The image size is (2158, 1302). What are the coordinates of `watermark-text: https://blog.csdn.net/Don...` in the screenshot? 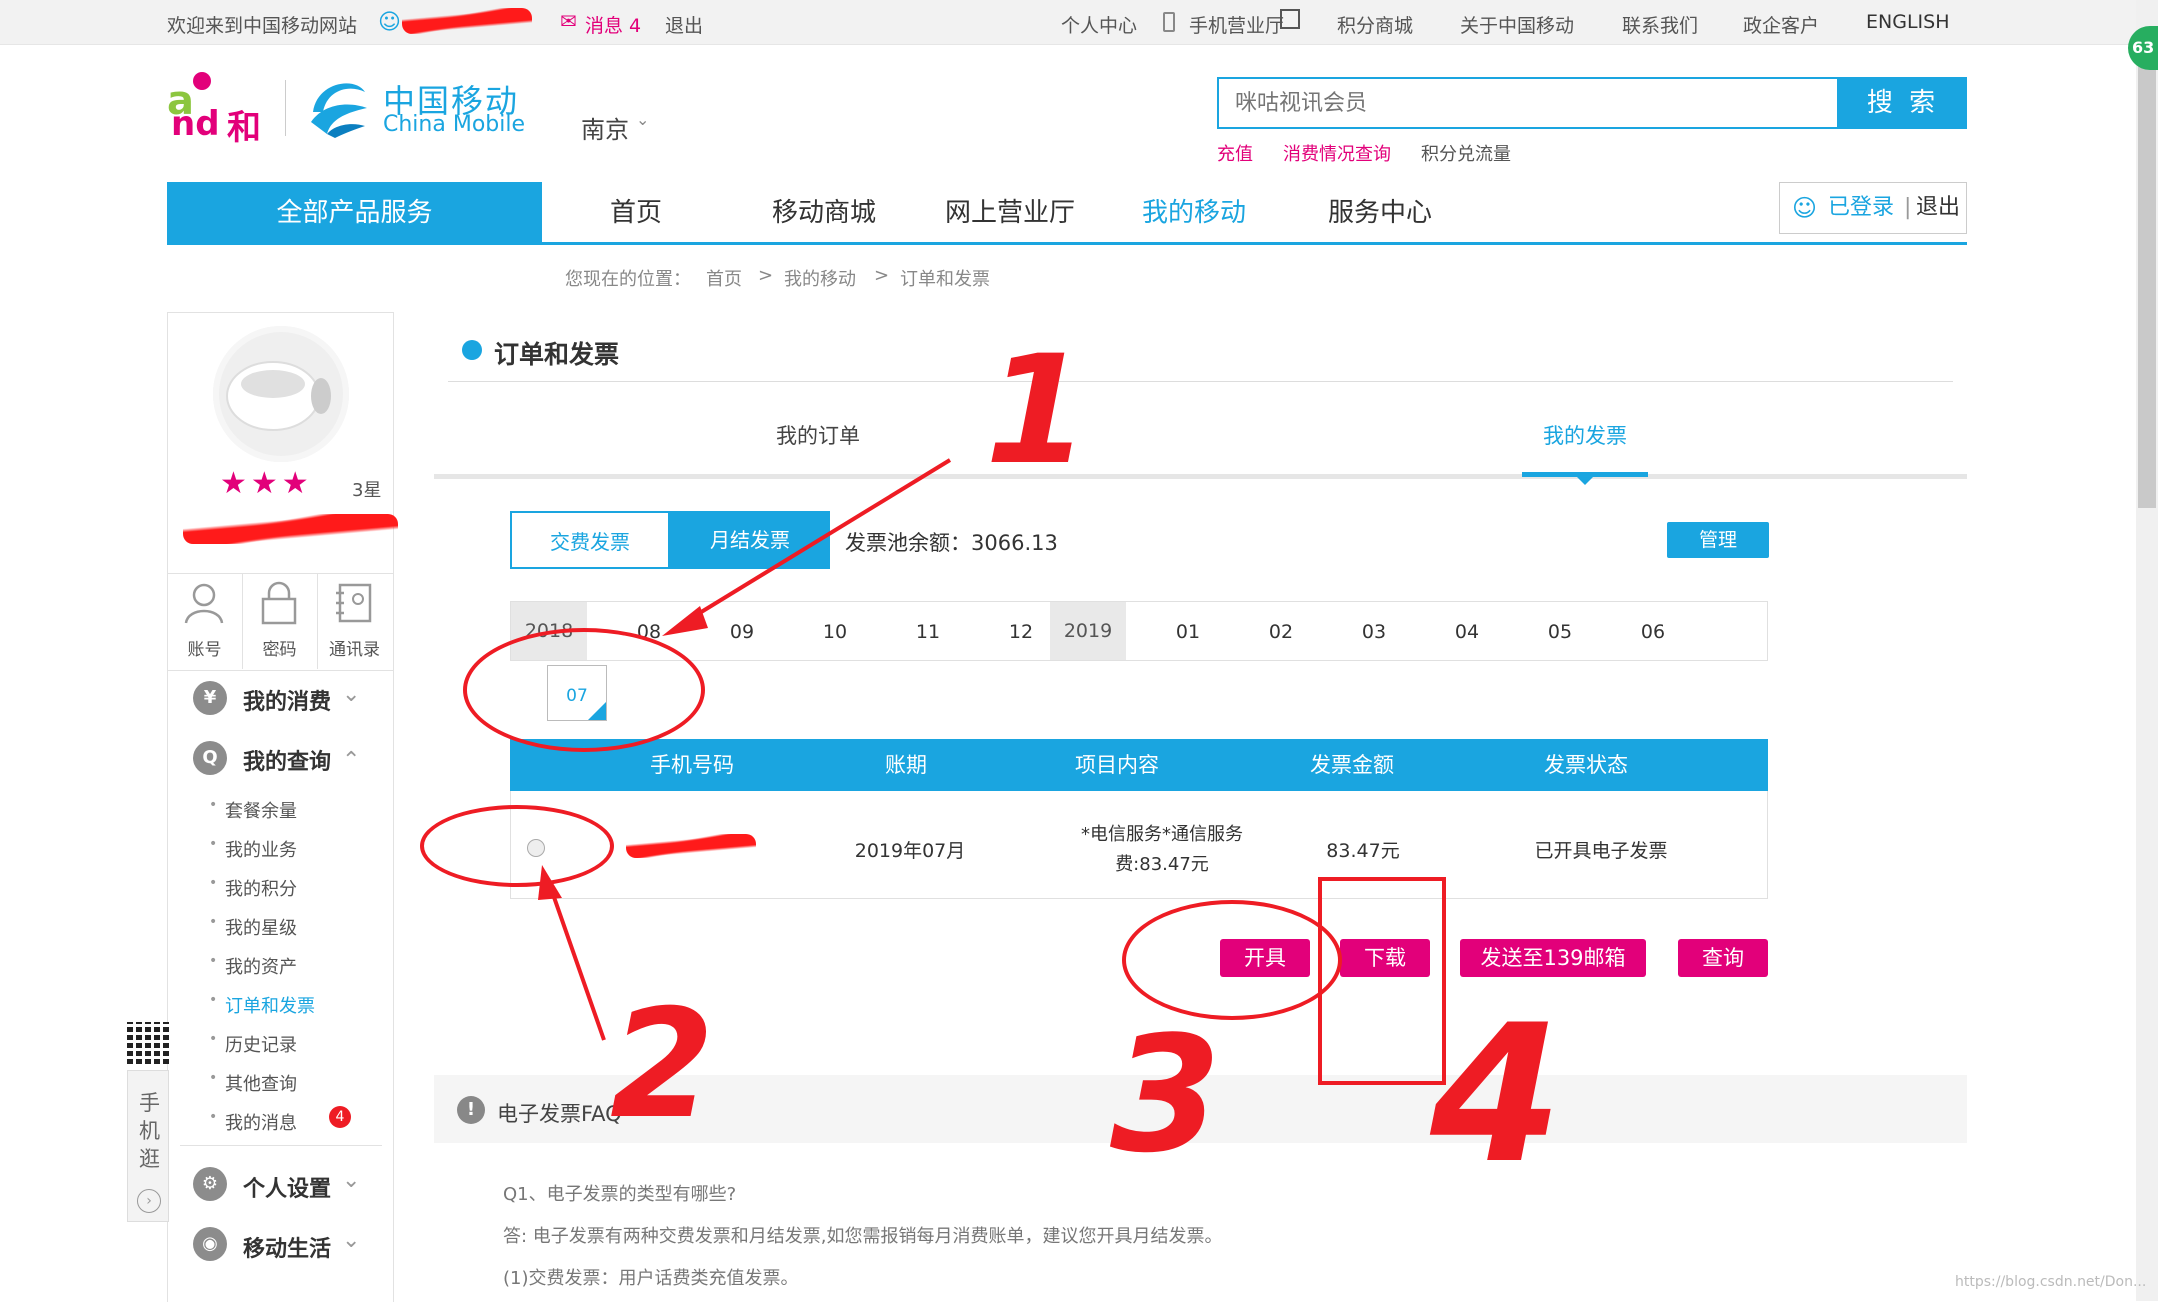 It's located at (2051, 1282).